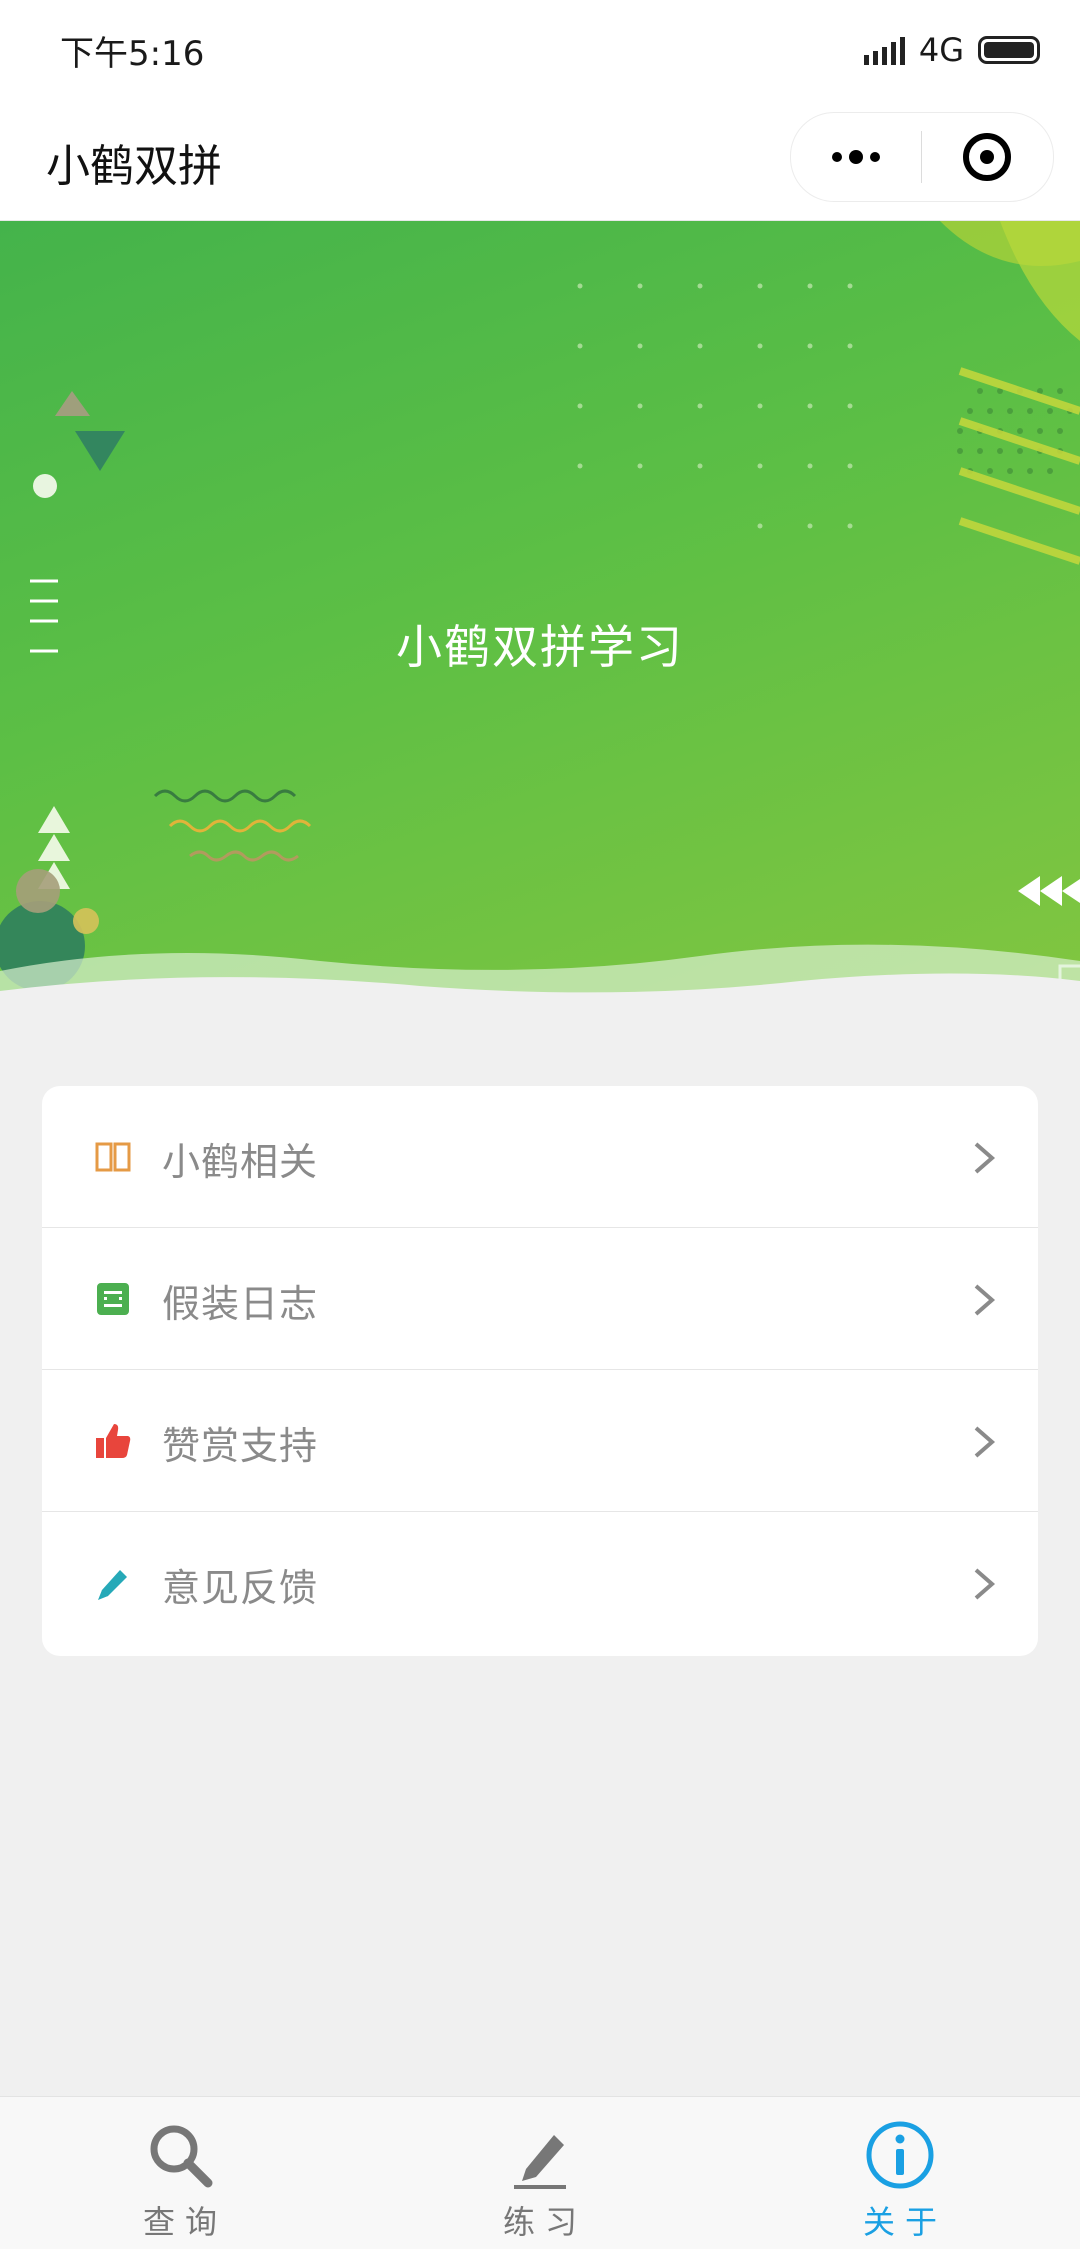 The width and height of the screenshot is (1080, 2249). Describe the element at coordinates (240, 1162) in the screenshot. I see `menu-label: 小鹤相关` at that location.